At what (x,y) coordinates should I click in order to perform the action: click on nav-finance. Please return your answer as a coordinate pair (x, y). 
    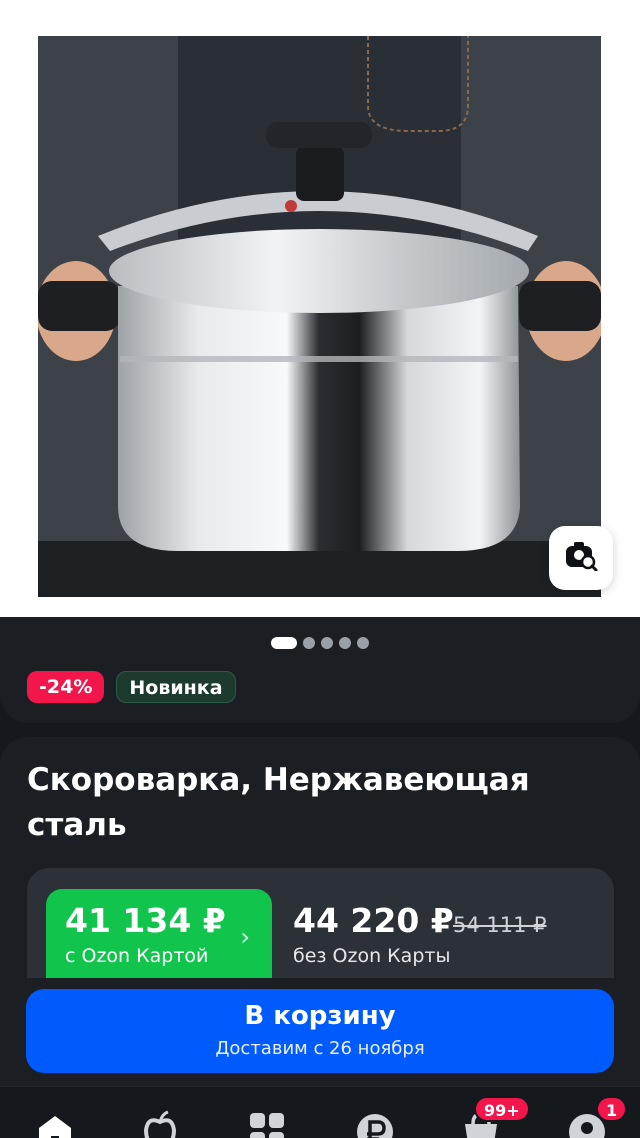
    Looking at the image, I should click on (375, 1124).